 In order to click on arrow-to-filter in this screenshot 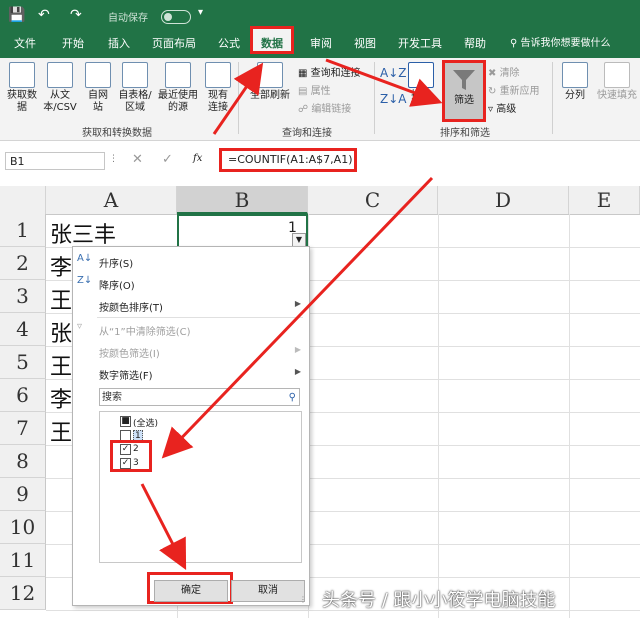, I will do `click(384, 82)`.